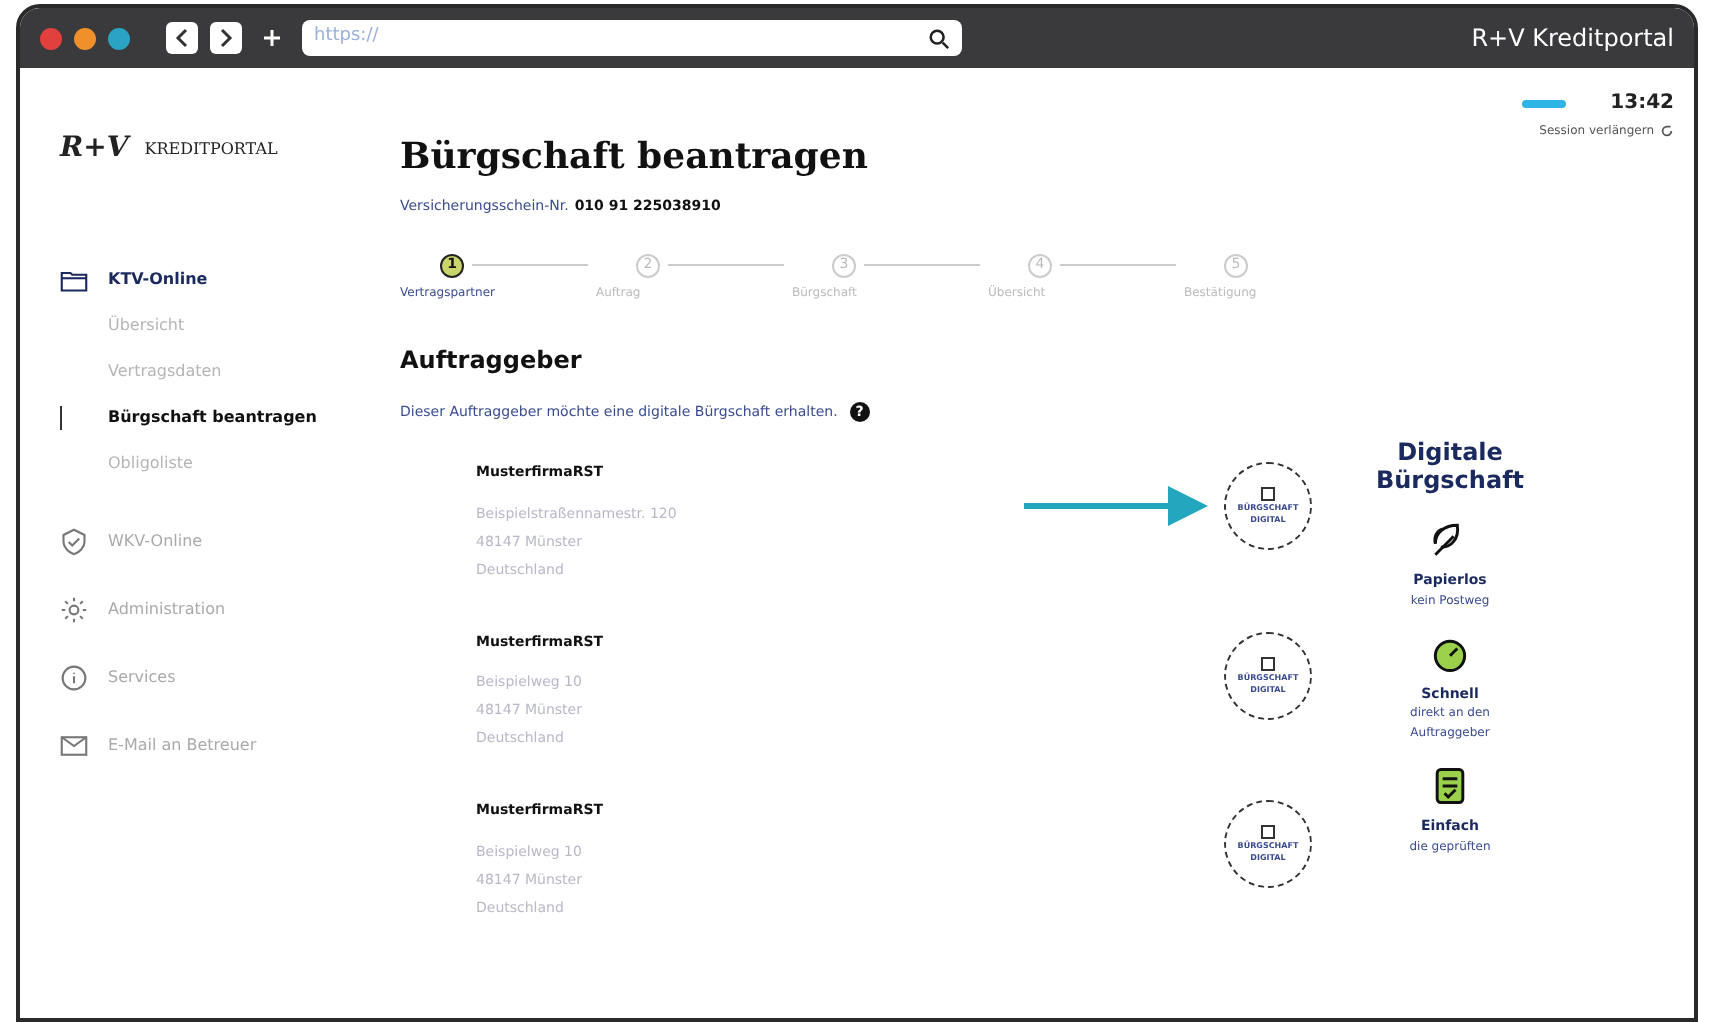 This screenshot has height=1022, width=1714. Describe the element at coordinates (272, 38) in the screenshot. I see `plus-icon` at that location.